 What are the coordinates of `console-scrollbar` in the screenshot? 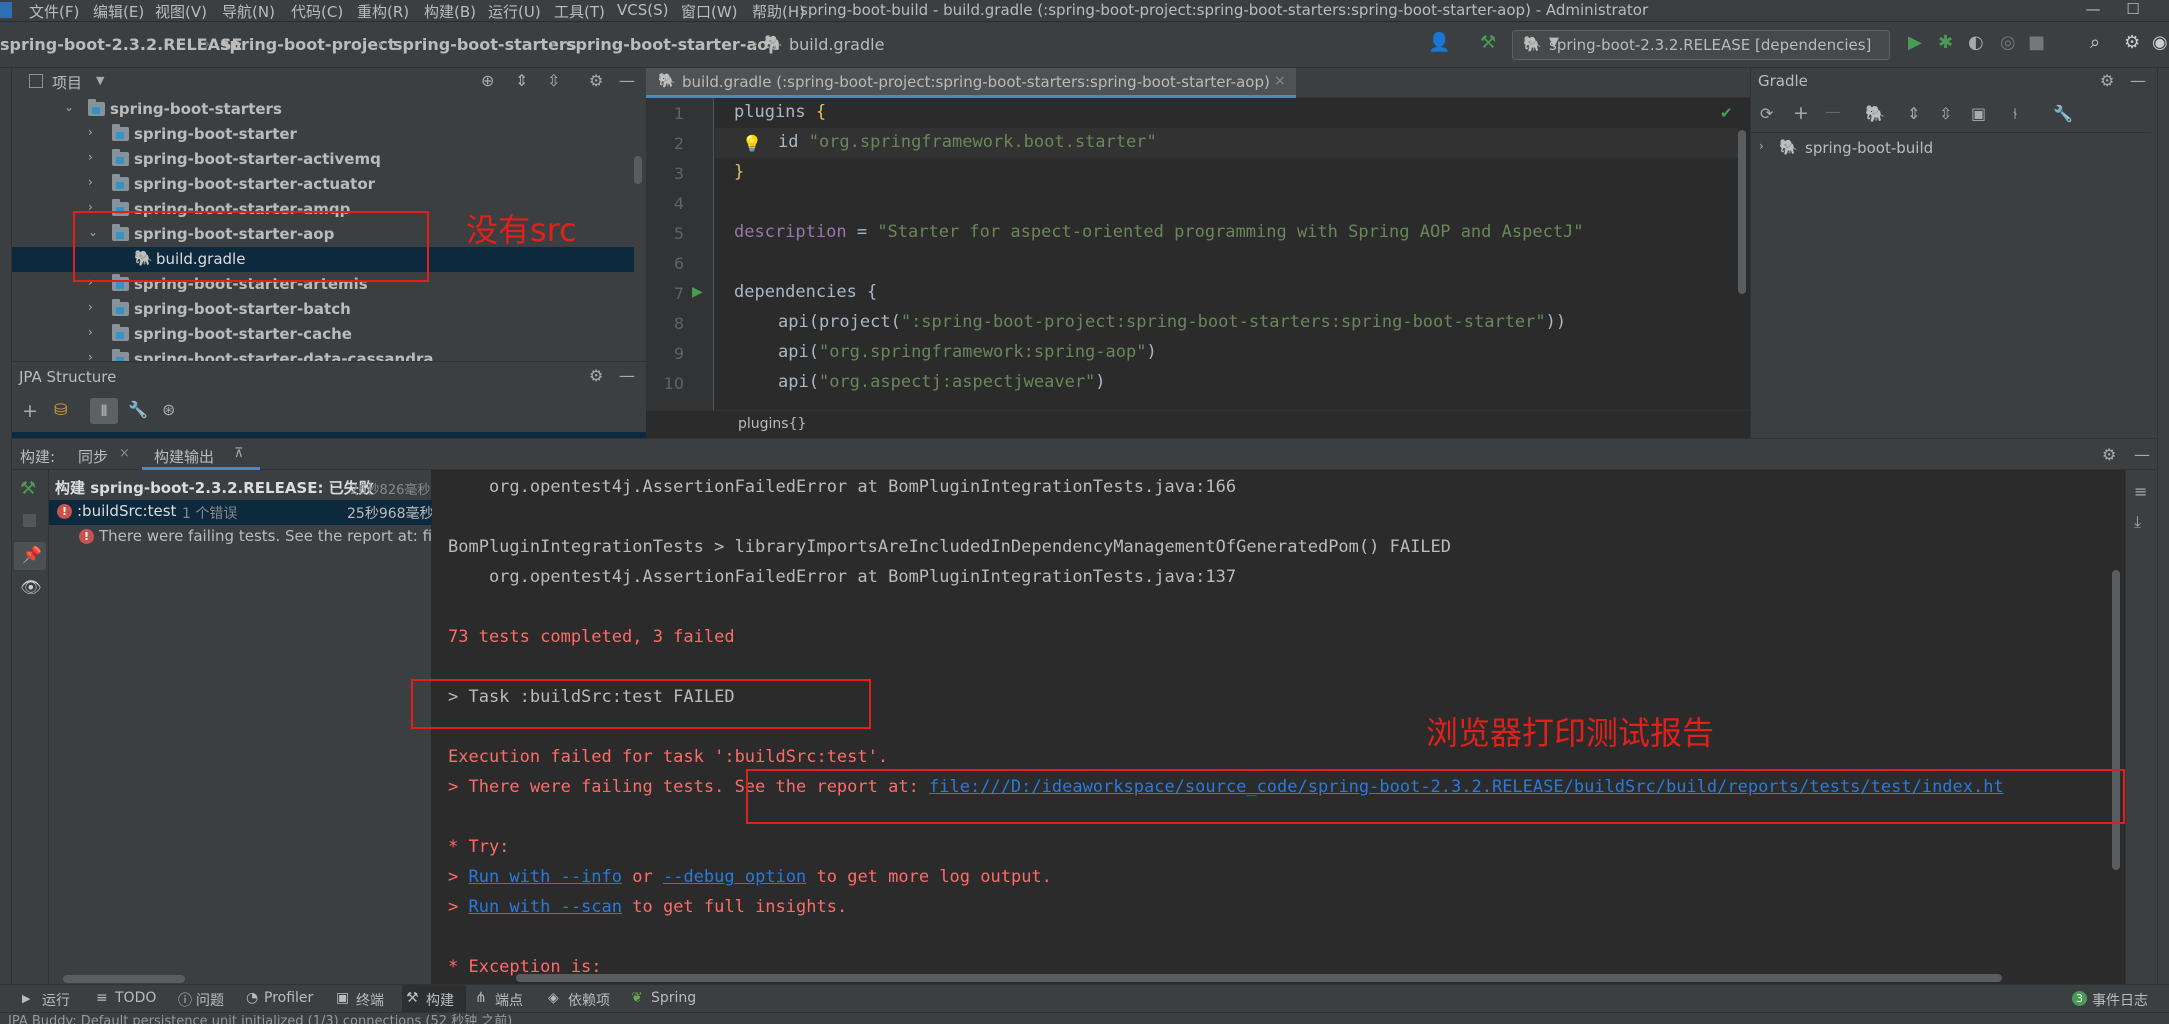 It's located at (2116, 720).